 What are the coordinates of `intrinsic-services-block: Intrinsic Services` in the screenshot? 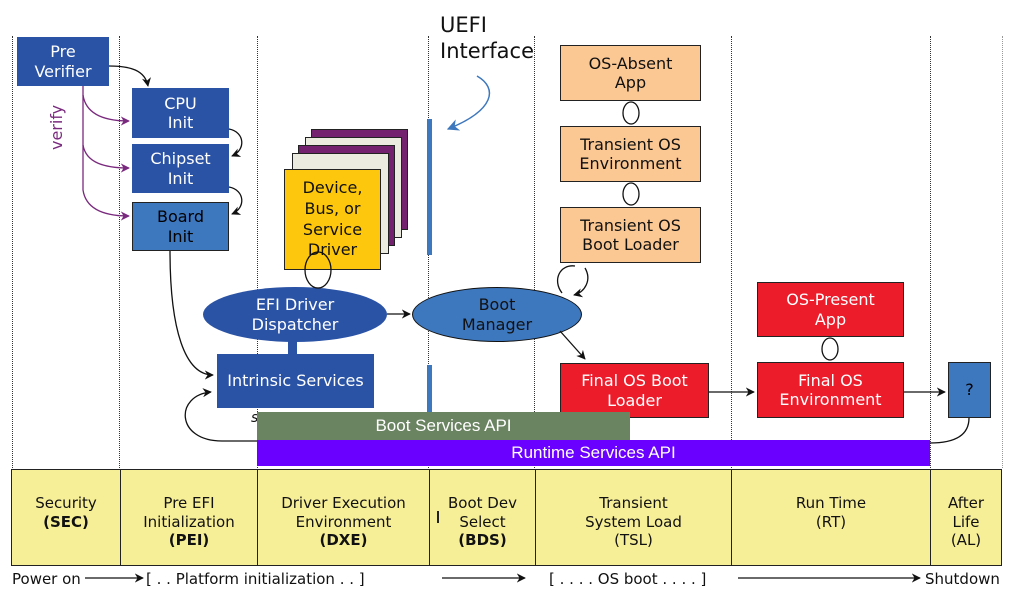 It's located at (295, 381).